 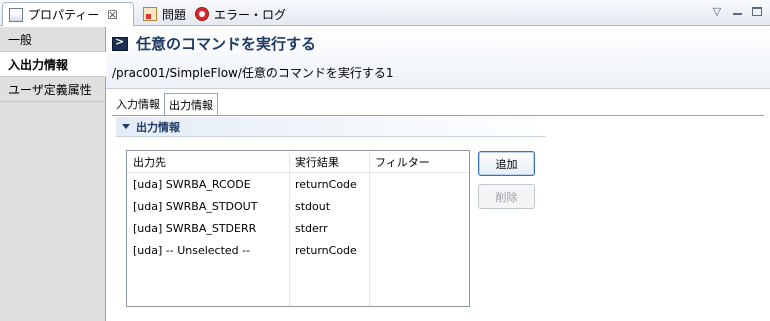 I want to click on tab-error-log: エラー・ログ, so click(x=240, y=14).